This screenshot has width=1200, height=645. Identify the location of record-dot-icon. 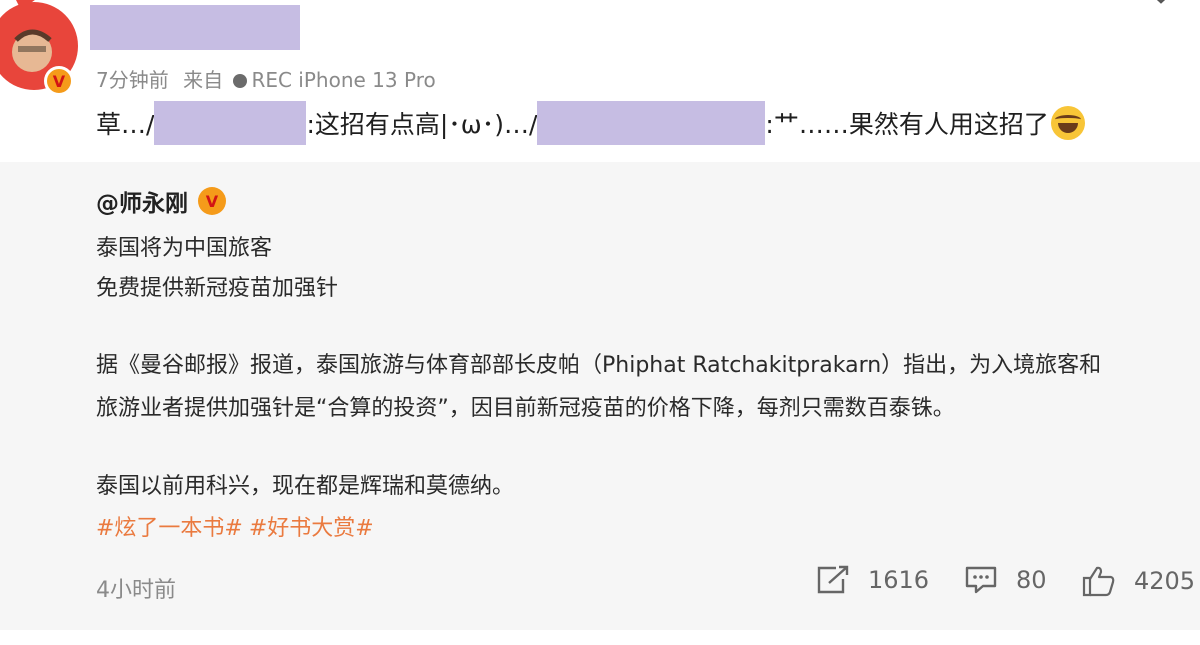
(240, 81).